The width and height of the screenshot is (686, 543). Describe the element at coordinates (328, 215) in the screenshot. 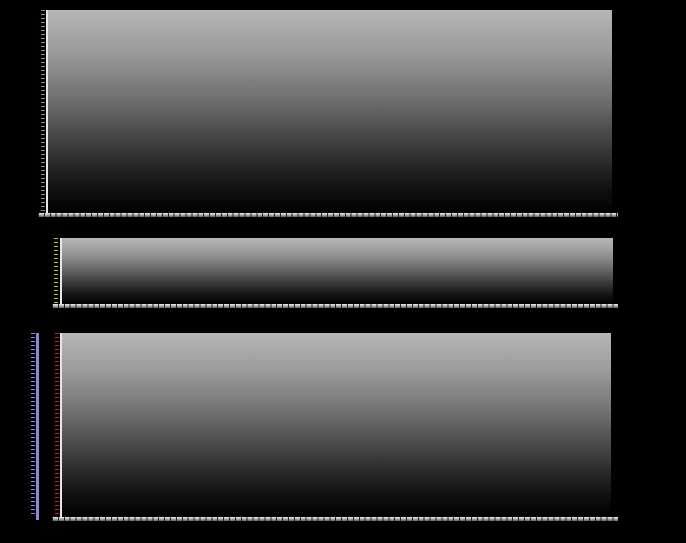

I see `wind-plot-x-axis-bar` at that location.